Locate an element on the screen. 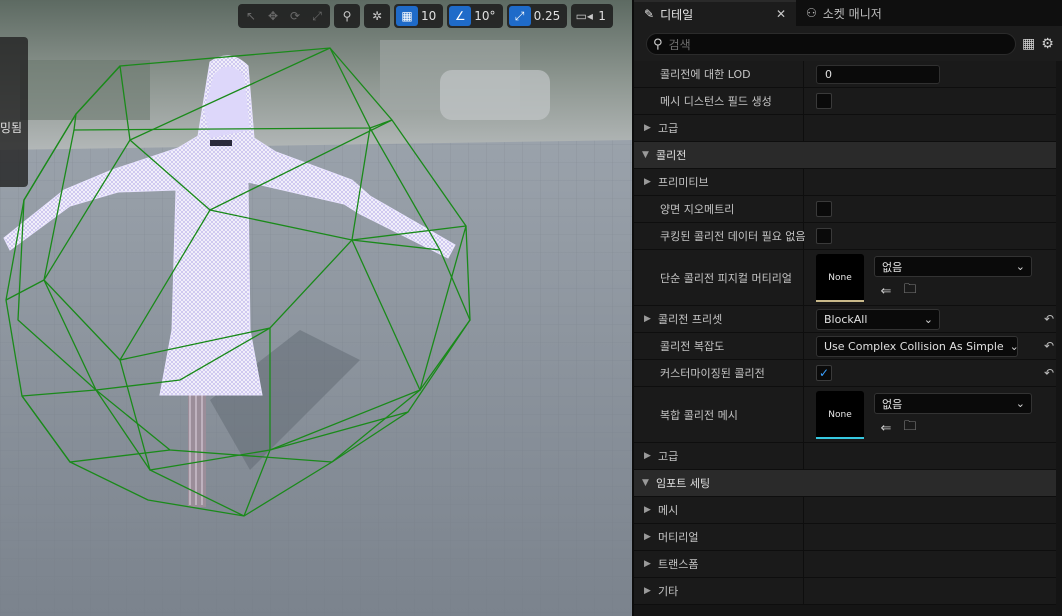 The height and width of the screenshot is (616, 1062). combo-value: Use Complex Collision As Simple is located at coordinates (914, 346).